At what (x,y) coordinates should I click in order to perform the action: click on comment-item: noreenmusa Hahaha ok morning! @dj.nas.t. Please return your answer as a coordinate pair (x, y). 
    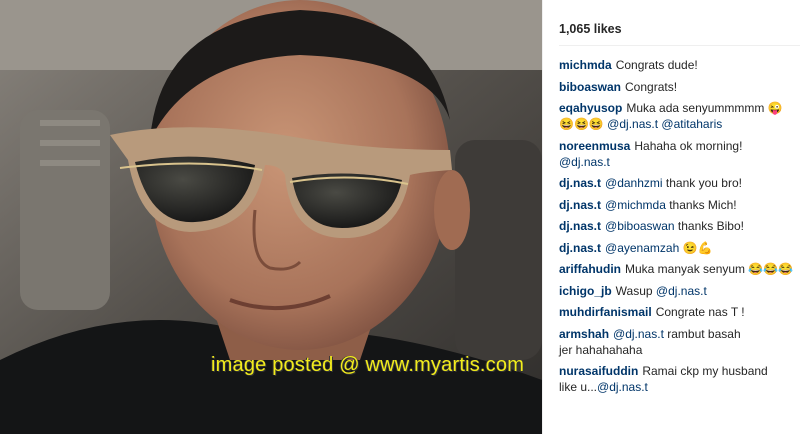
    Looking at the image, I should click on (679, 154).